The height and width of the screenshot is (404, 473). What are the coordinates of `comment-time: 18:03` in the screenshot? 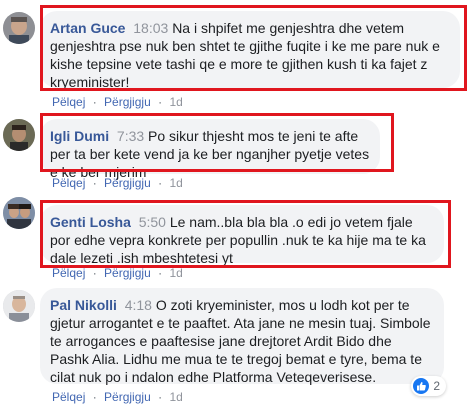 It's located at (152, 28).